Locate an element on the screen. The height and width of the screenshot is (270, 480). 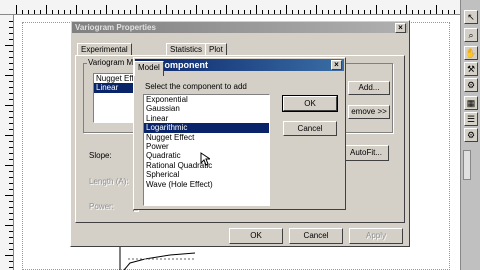
tab-model: Model is located at coordinates (149, 68).